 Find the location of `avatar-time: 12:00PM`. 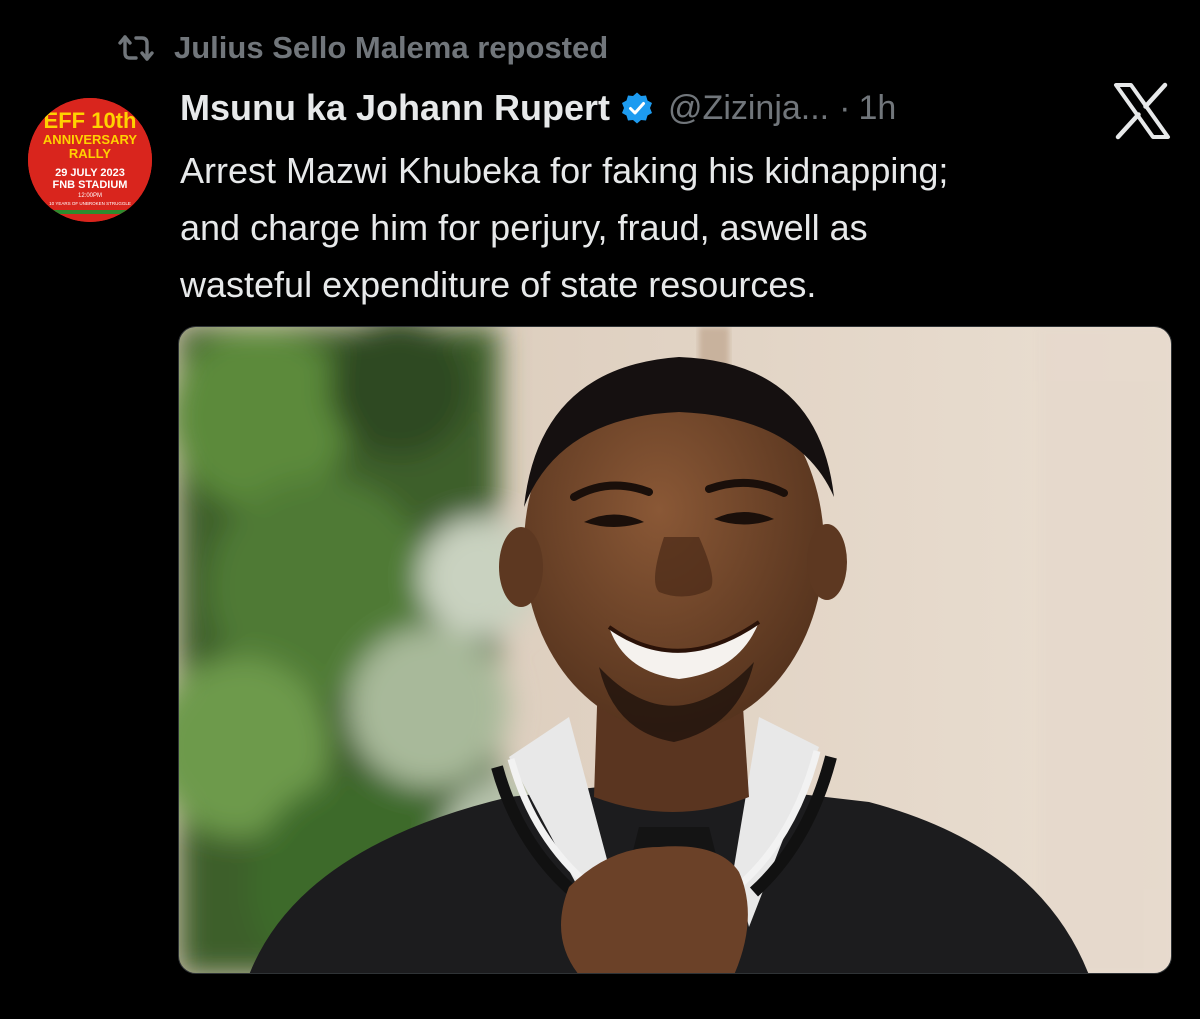

avatar-time: 12:00PM is located at coordinates (90, 196).